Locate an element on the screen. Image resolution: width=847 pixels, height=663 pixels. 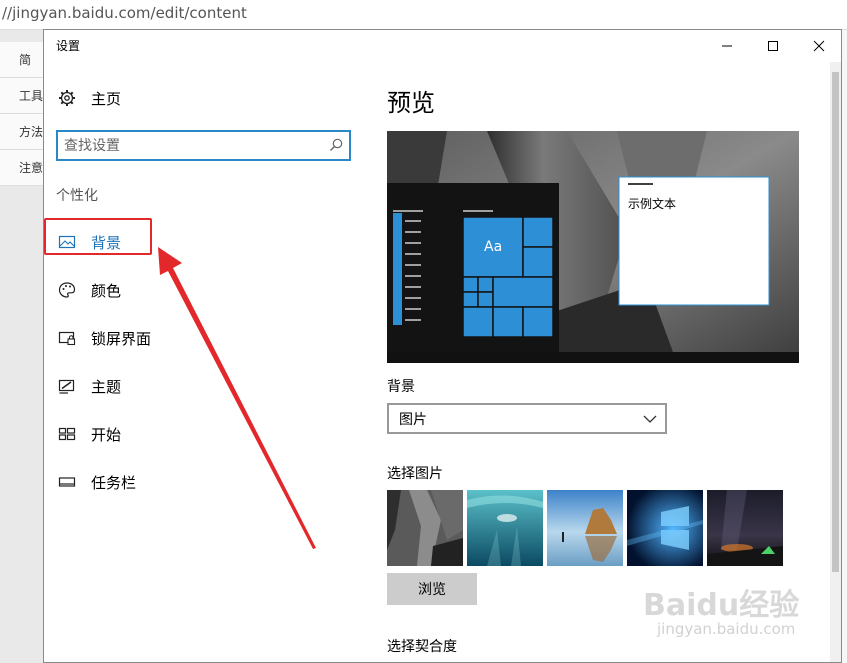
choose-fit-label: 选择契合度 is located at coordinates (422, 647).